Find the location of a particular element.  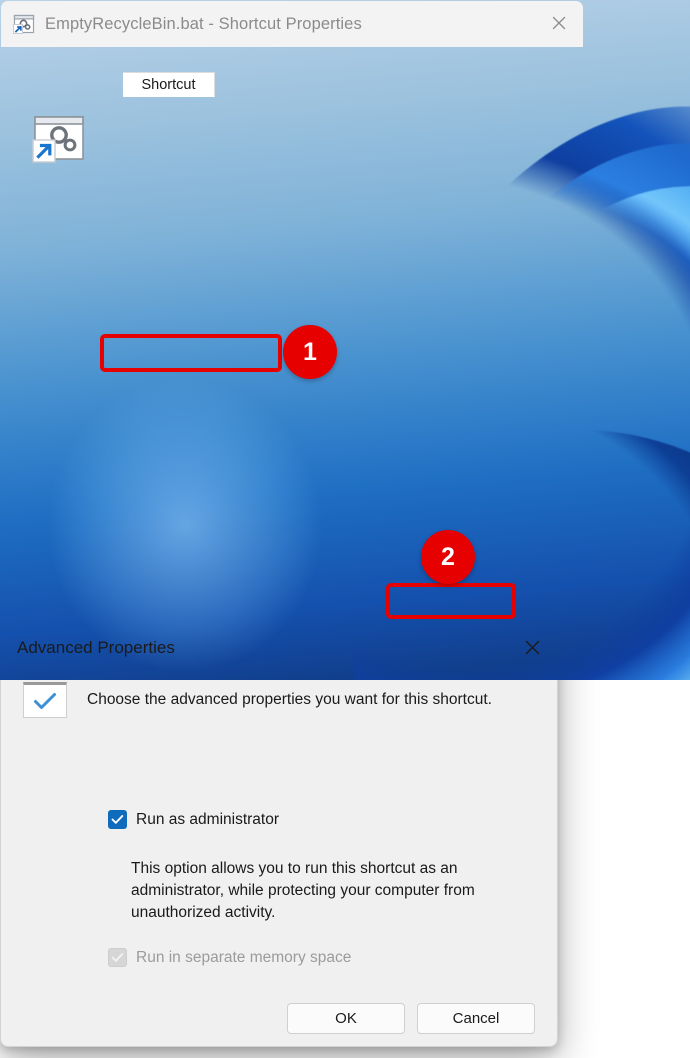

run-as-administrator-checkbox-row: Run as administrator is located at coordinates (193, 819).